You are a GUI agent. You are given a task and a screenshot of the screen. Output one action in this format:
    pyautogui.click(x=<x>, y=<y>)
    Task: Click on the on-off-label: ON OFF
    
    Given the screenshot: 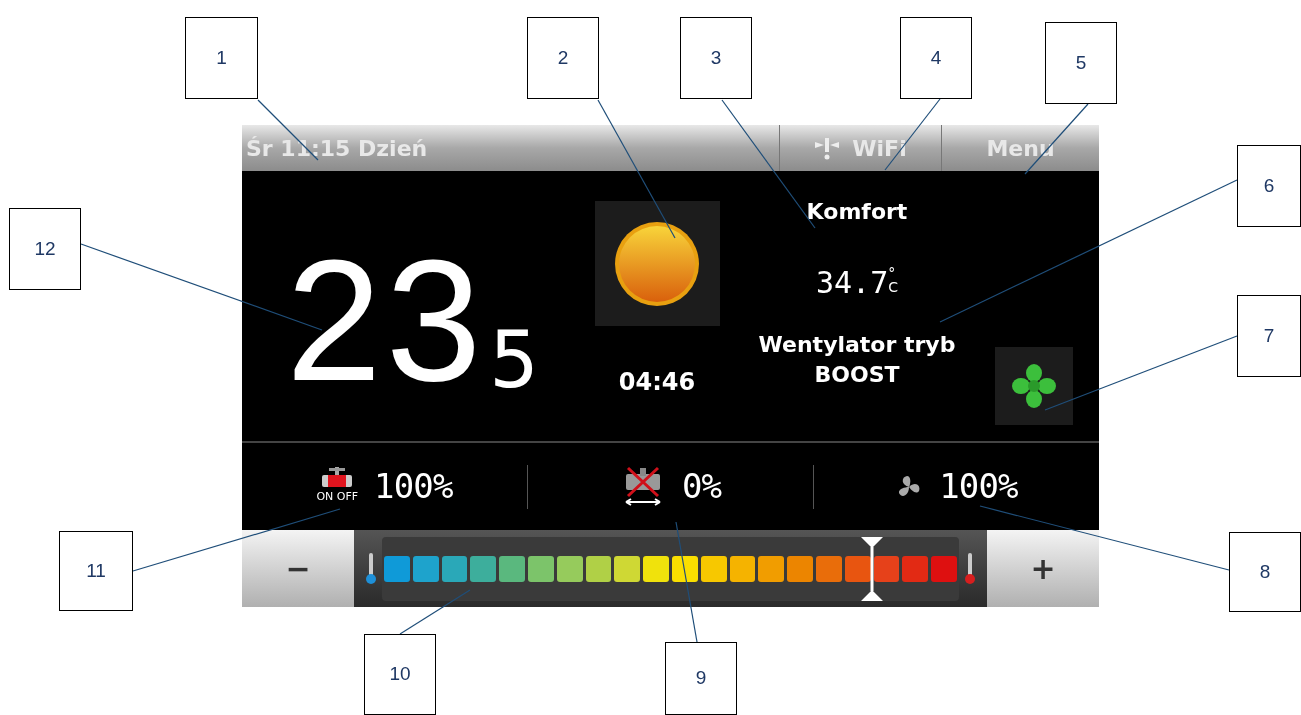 What is the action you would take?
    pyautogui.click(x=337, y=497)
    